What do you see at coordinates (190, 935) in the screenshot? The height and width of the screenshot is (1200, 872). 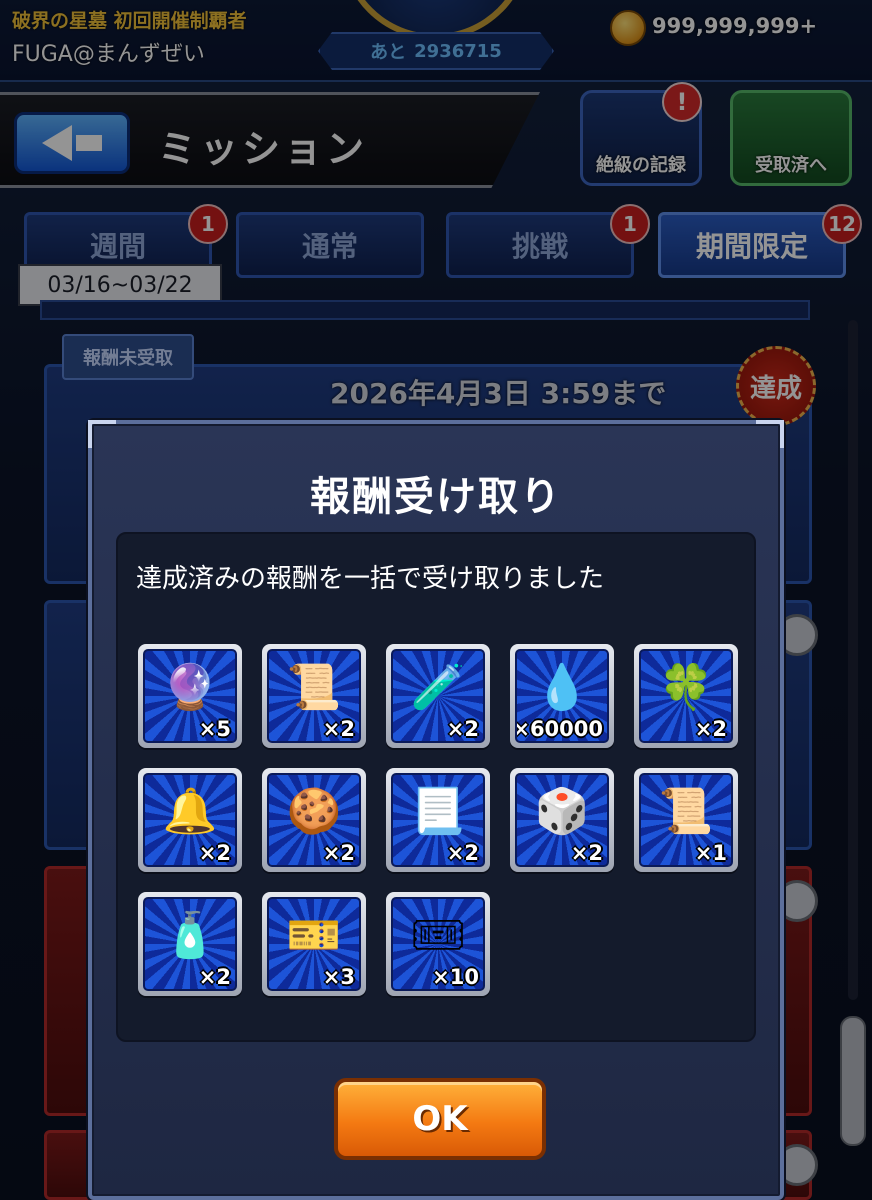 I see `el-bottle-icon: 🧴` at bounding box center [190, 935].